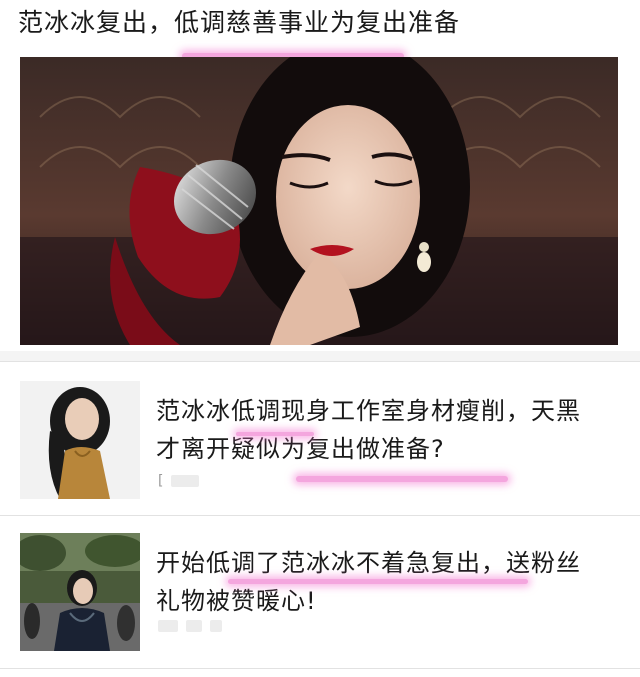 This screenshot has width=640, height=677. Describe the element at coordinates (320, 356) in the screenshot. I see `section-gap` at that location.